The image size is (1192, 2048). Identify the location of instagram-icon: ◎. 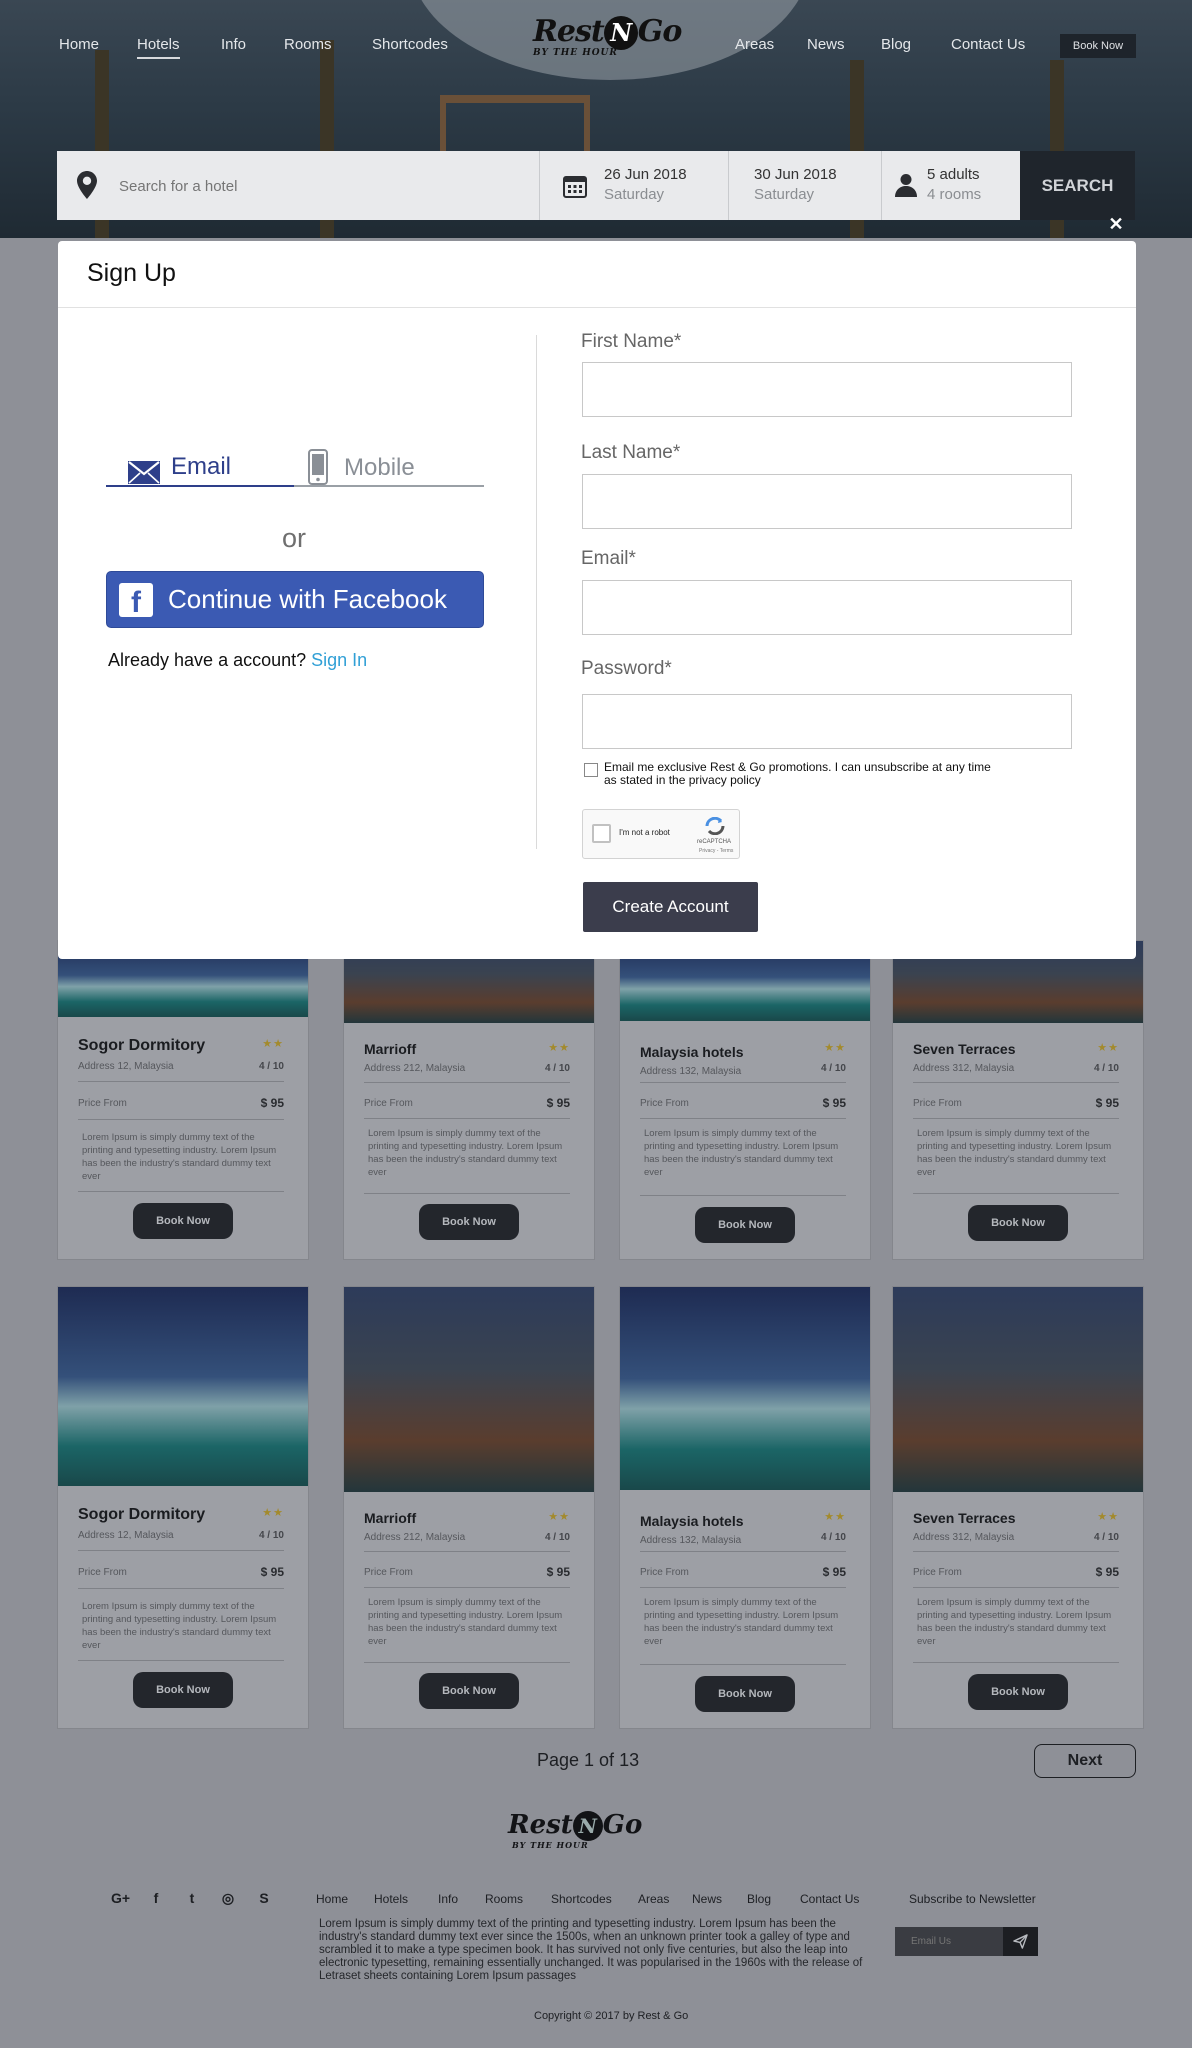
(228, 1899).